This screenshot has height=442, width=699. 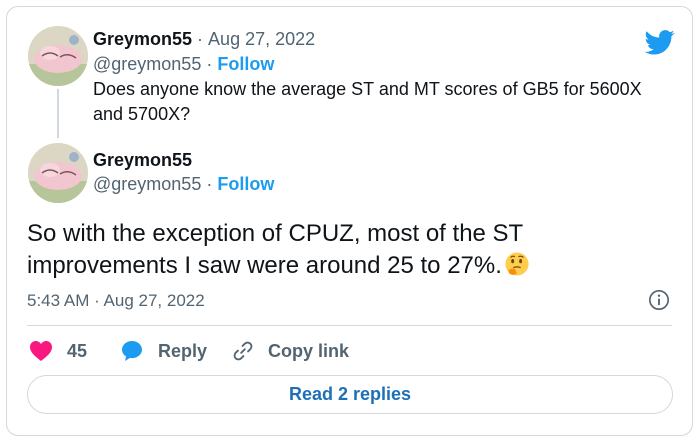 What do you see at coordinates (349, 325) in the screenshot?
I see `divider` at bounding box center [349, 325].